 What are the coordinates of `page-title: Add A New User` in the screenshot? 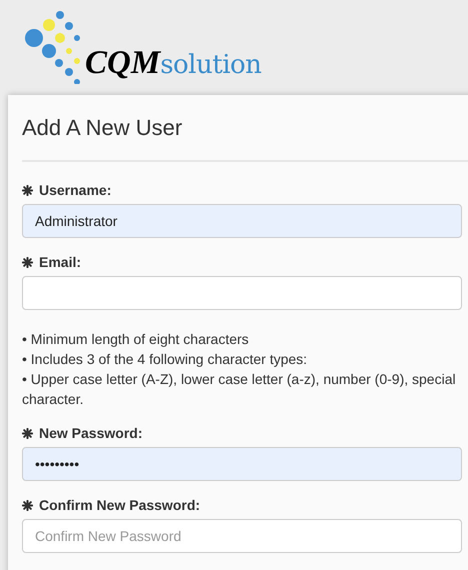 It's located at (103, 128).